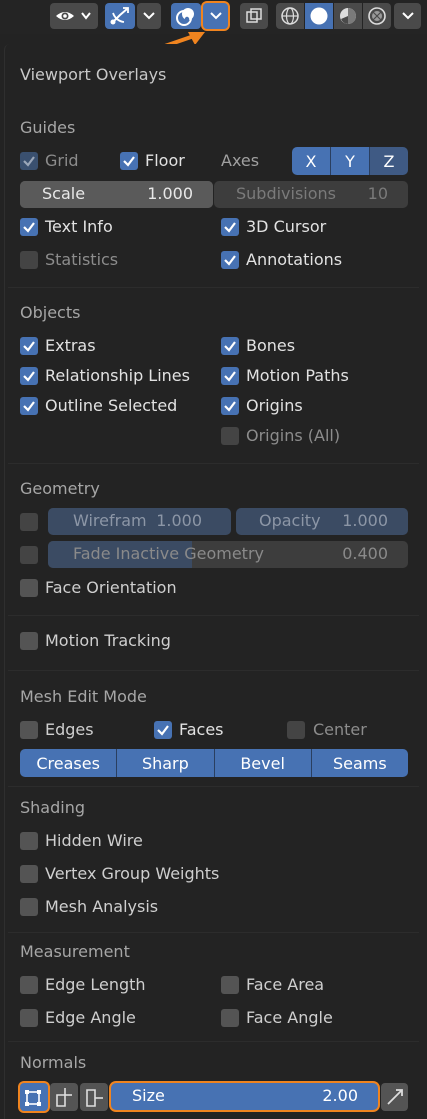 This screenshot has height=1119, width=427. I want to click on diagonal-arrow-icon, so click(394, 1097).